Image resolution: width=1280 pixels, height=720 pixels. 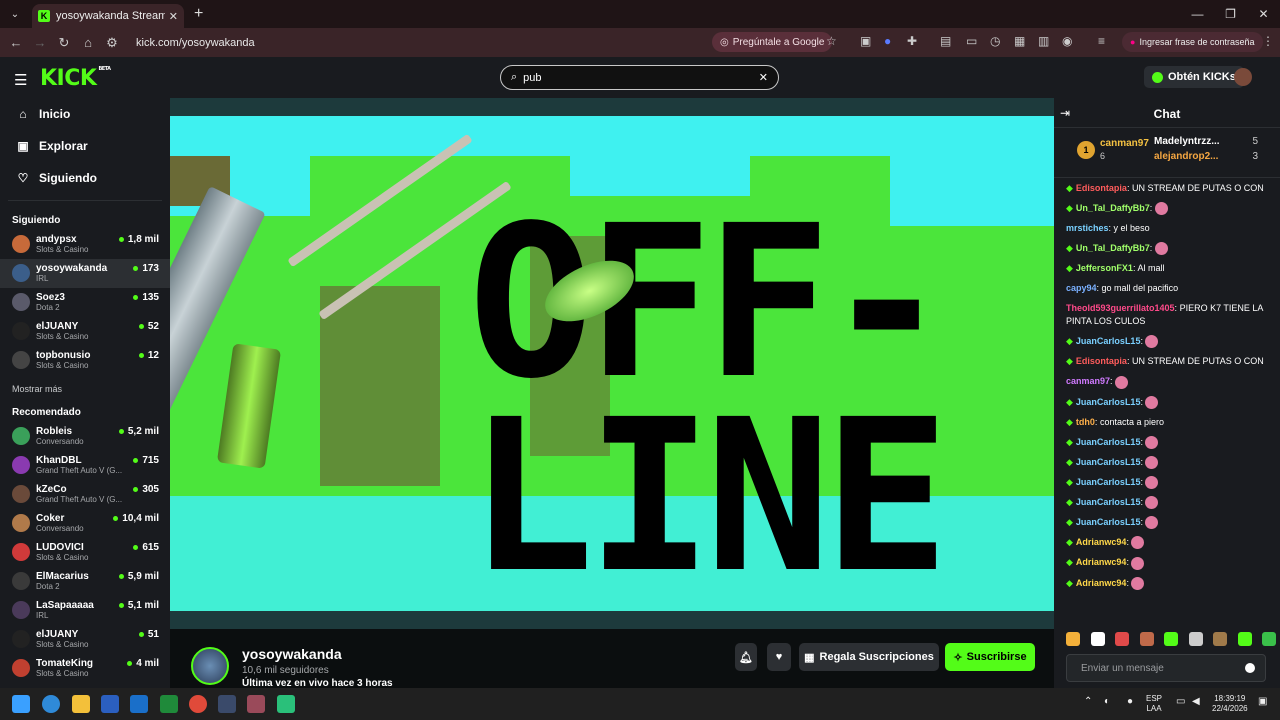 What do you see at coordinates (85, 146) in the screenshot?
I see `nav-explorar: ▣ Explorar` at bounding box center [85, 146].